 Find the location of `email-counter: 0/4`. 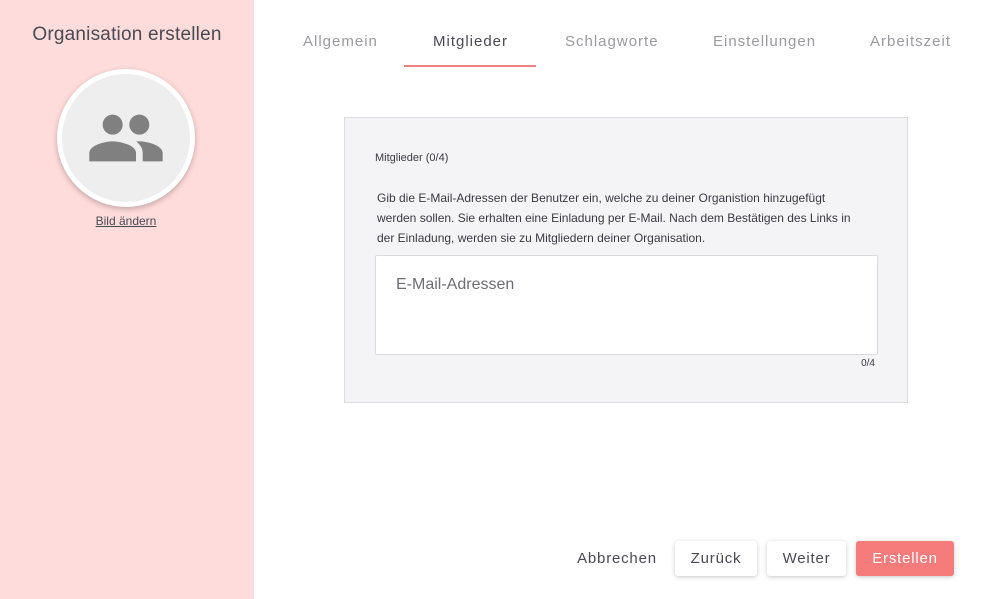

email-counter: 0/4 is located at coordinates (868, 363).